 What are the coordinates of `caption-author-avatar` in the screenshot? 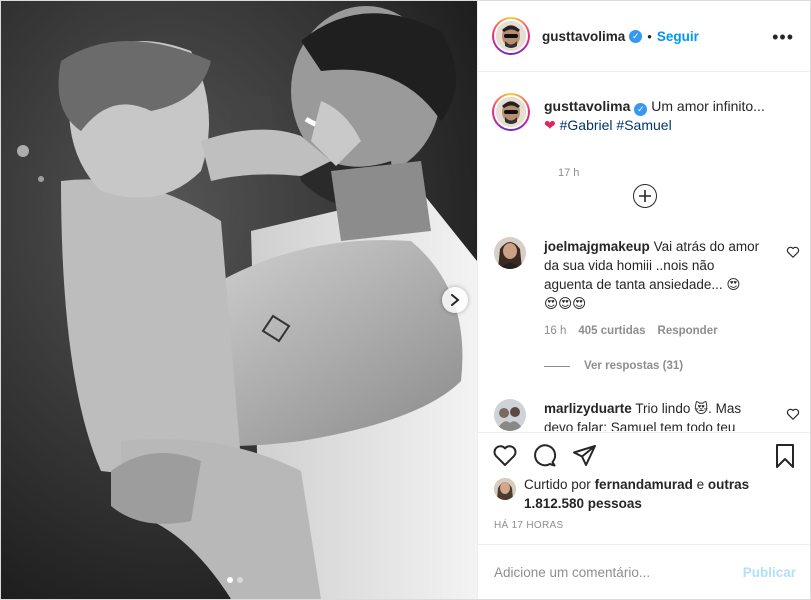 It's located at (511, 112).